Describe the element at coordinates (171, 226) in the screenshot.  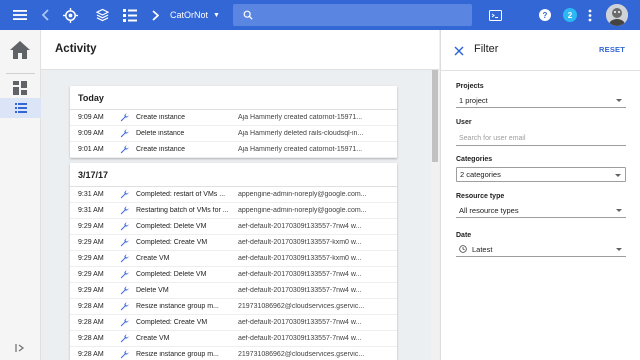
I see `activity-type: Completed: Delete VM` at that location.